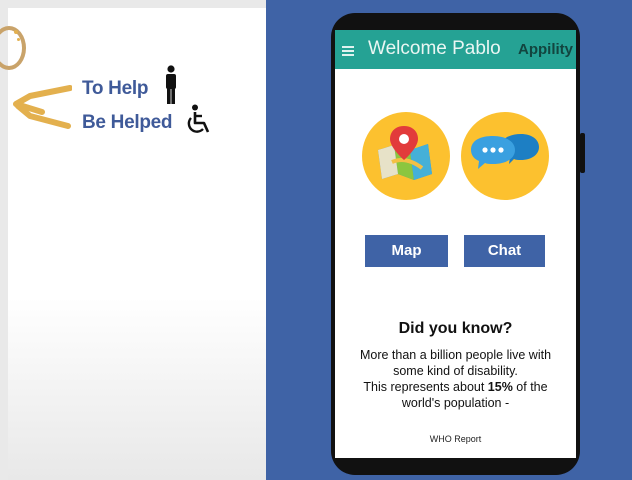  Describe the element at coordinates (198, 118) in the screenshot. I see `wheelchair-icon` at that location.